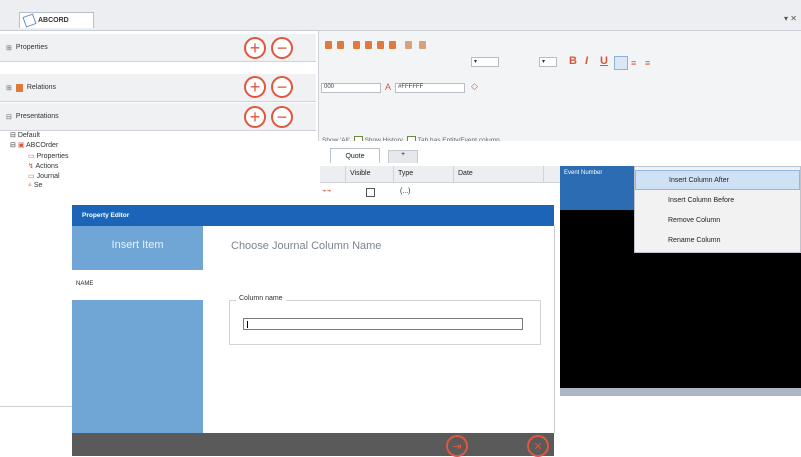 Image resolution: width=801 pixels, height=457 pixels. Describe the element at coordinates (717, 201) in the screenshot. I see `menu-item-insert-column-before: Insert Column Before` at that location.